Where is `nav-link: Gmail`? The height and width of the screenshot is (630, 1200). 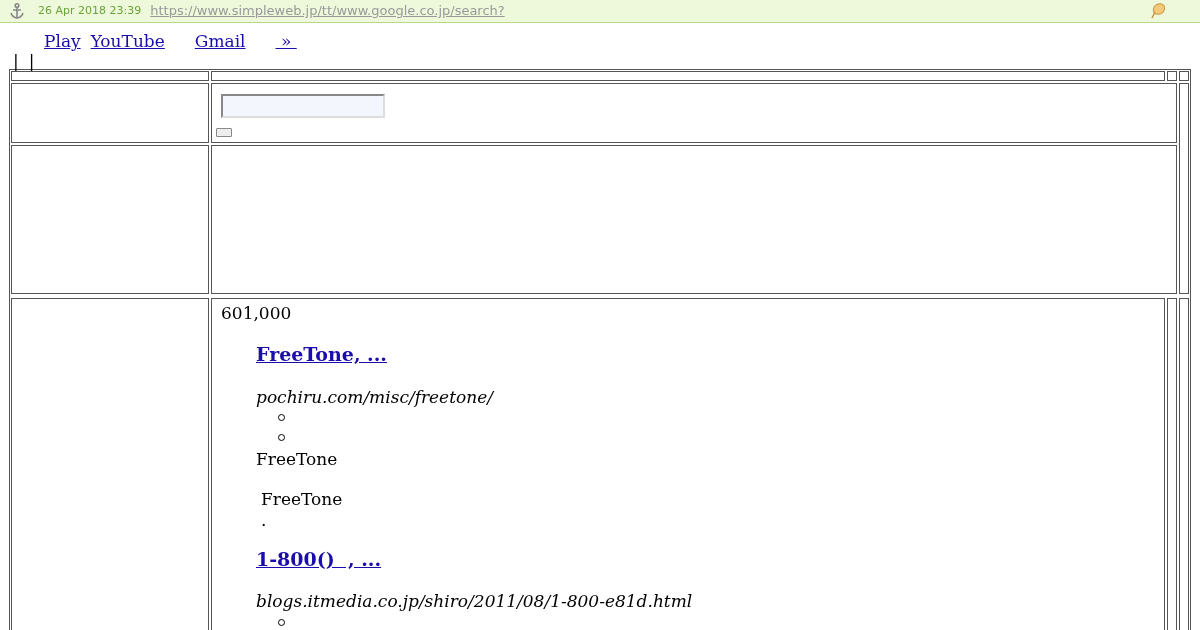 nav-link: Gmail is located at coordinates (220, 41).